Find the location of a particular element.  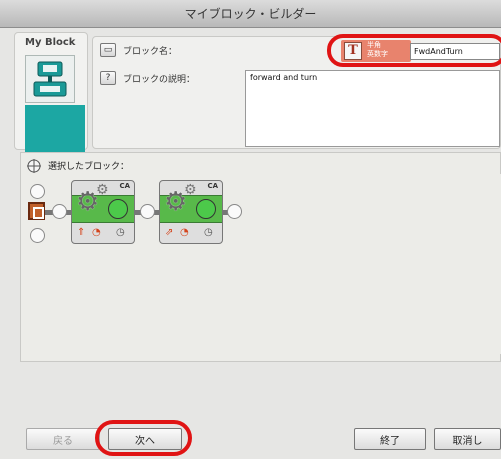

block-name-label: ブロック名： is located at coordinates (150, 52).